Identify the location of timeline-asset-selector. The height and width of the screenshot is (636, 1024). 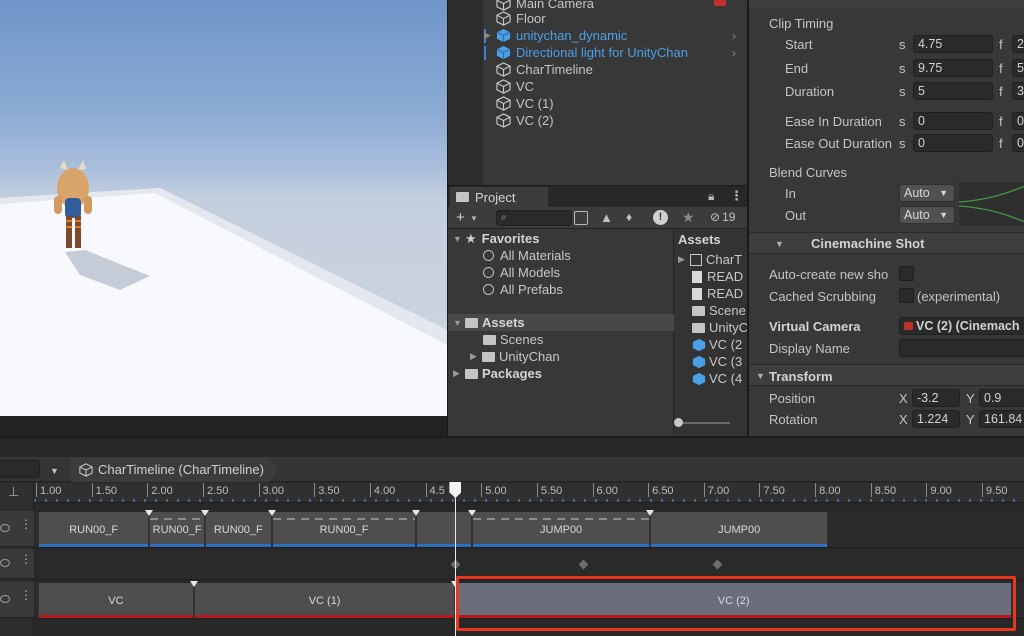
(20, 469).